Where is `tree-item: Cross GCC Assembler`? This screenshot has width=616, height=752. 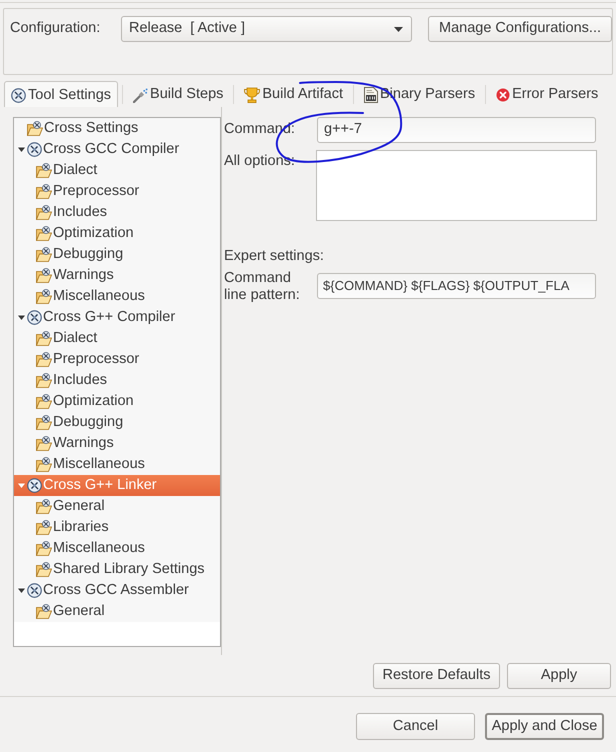 tree-item: Cross GCC Assembler is located at coordinates (117, 590).